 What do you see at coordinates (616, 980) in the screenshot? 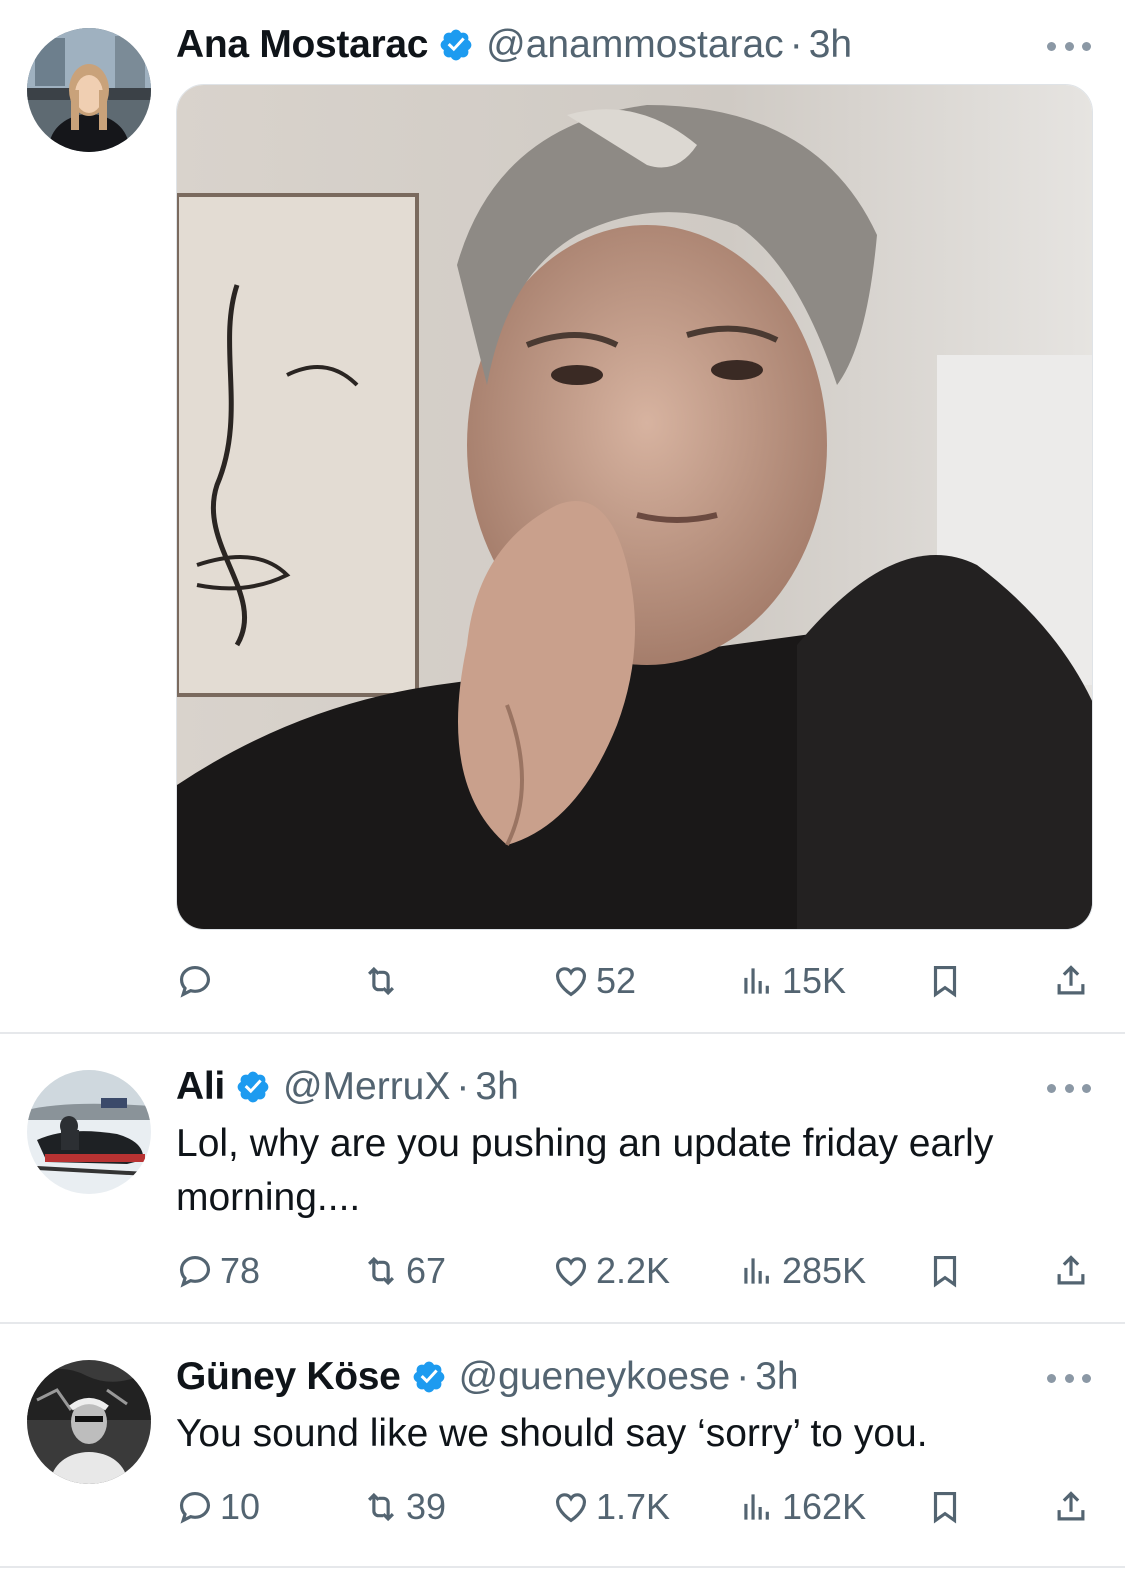
I see `like-count: 52` at bounding box center [616, 980].